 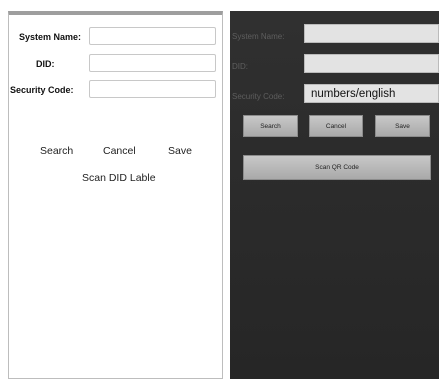 What do you see at coordinates (371, 93) in the screenshot?
I see `security-code-input: numbers/english` at bounding box center [371, 93].